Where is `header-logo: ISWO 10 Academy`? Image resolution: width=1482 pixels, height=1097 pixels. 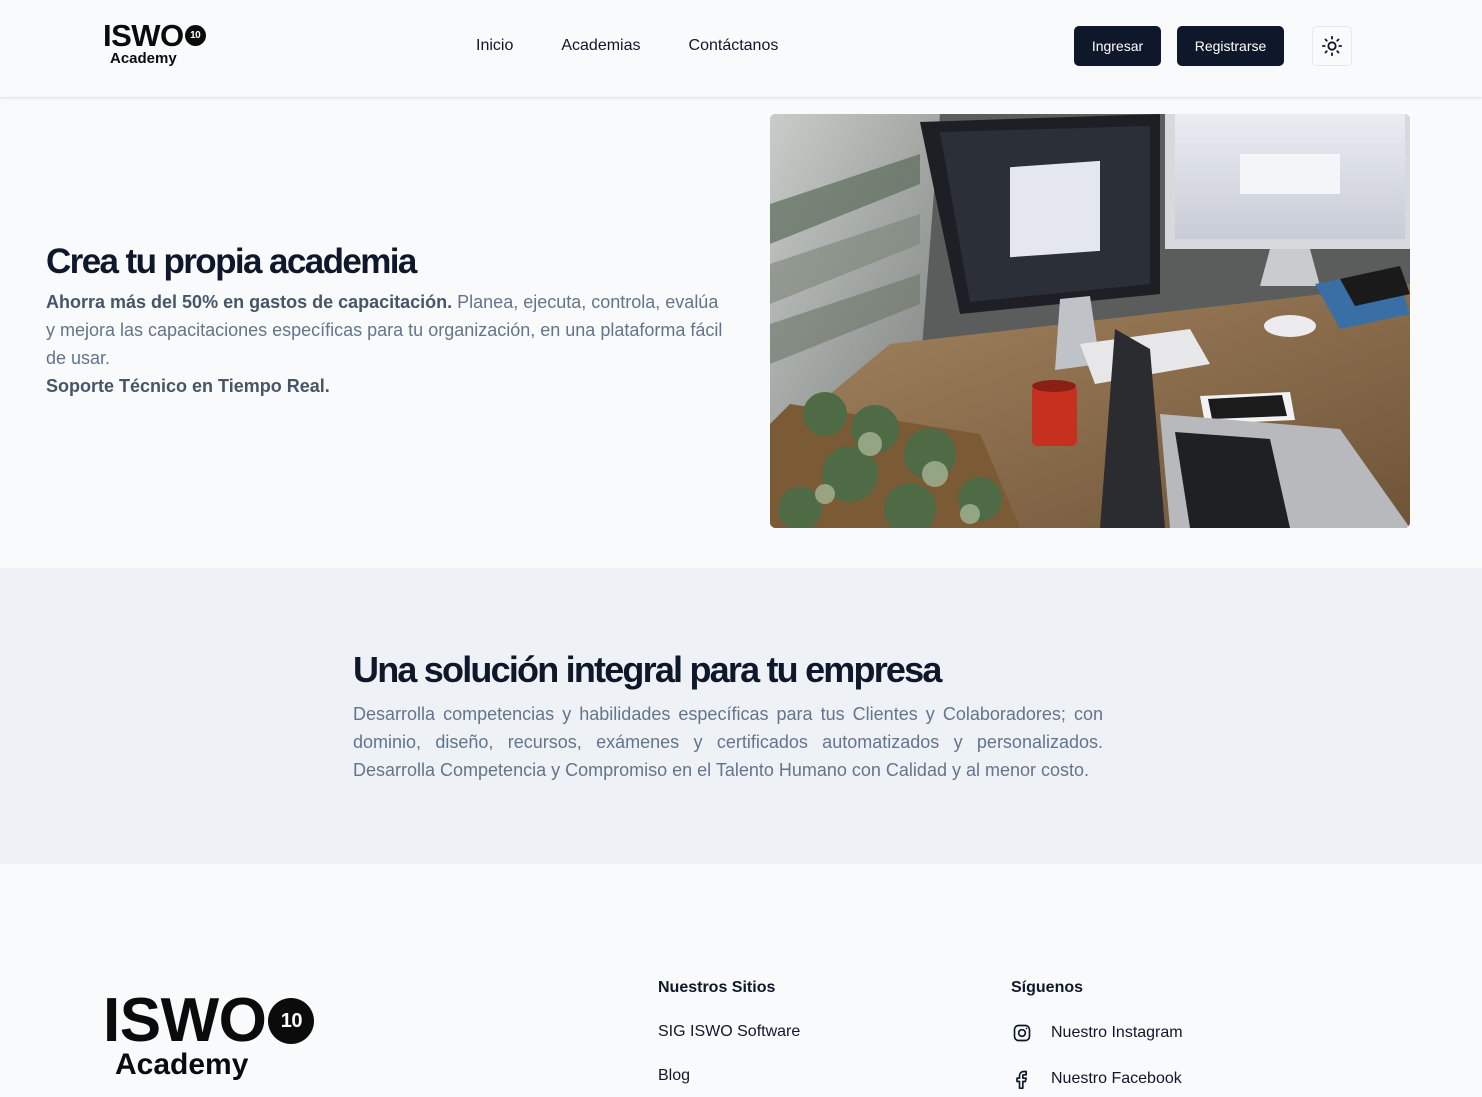
header-logo: ISWO 10 Academy is located at coordinates (154, 43).